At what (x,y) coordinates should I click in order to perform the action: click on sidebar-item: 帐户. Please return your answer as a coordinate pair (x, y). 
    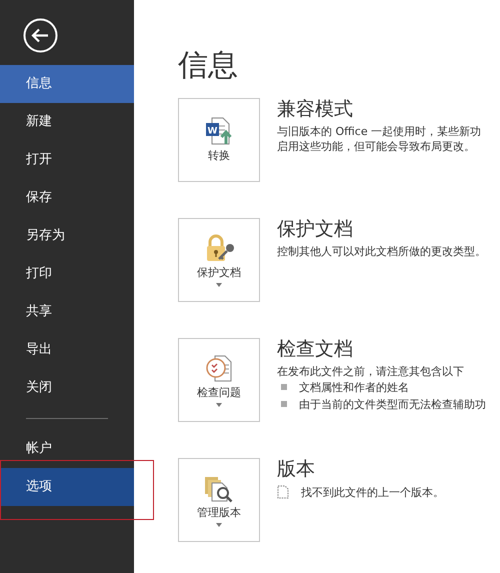
    Looking at the image, I should click on (67, 449).